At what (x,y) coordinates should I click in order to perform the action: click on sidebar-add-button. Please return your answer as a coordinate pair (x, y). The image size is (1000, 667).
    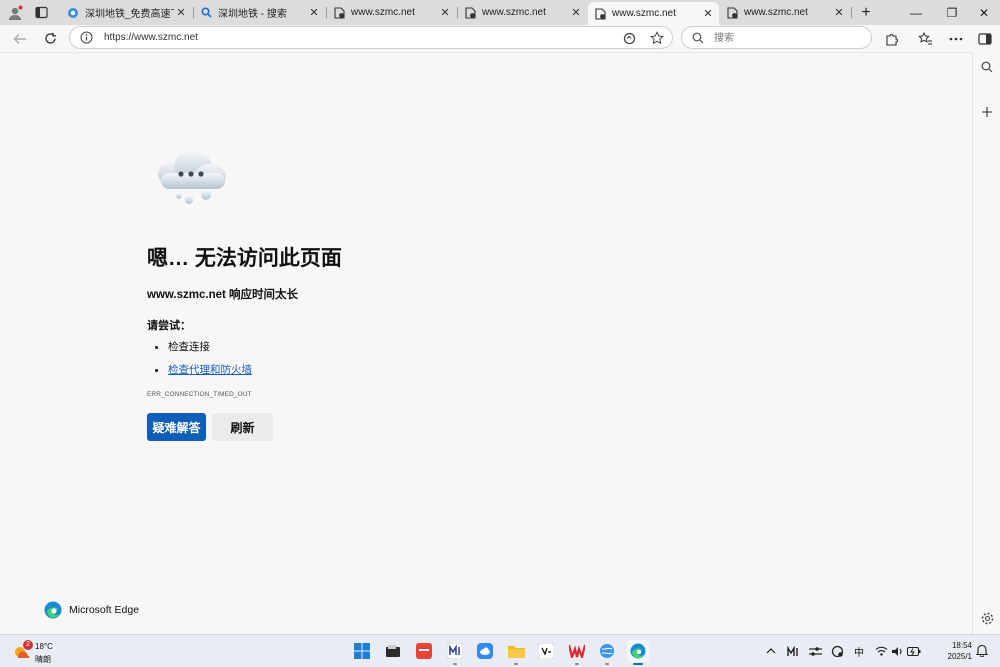
    Looking at the image, I should click on (987, 112).